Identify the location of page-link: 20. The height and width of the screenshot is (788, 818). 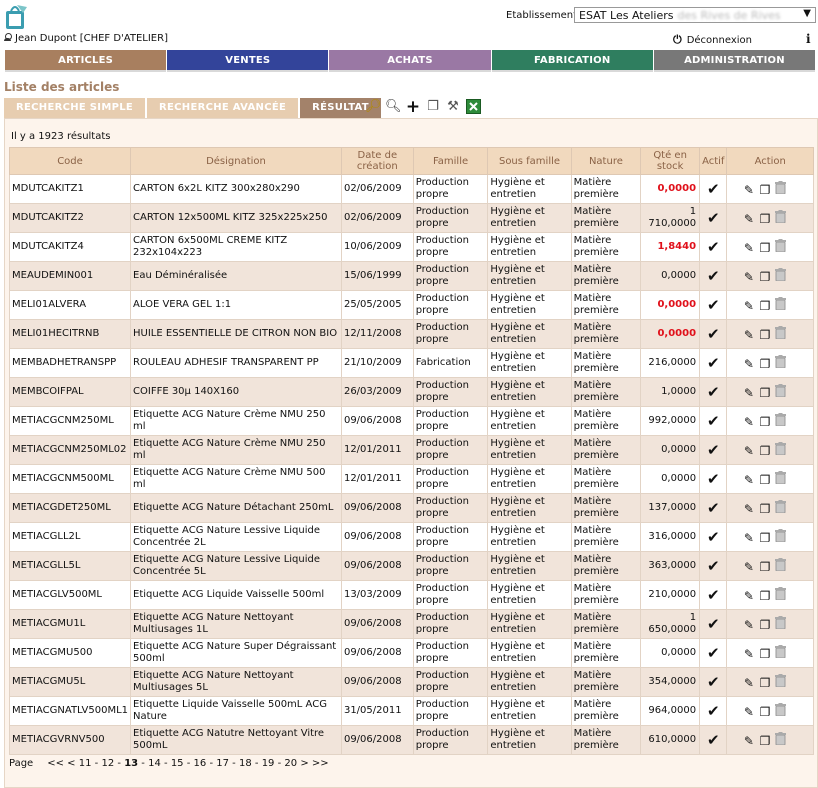
(290, 763).